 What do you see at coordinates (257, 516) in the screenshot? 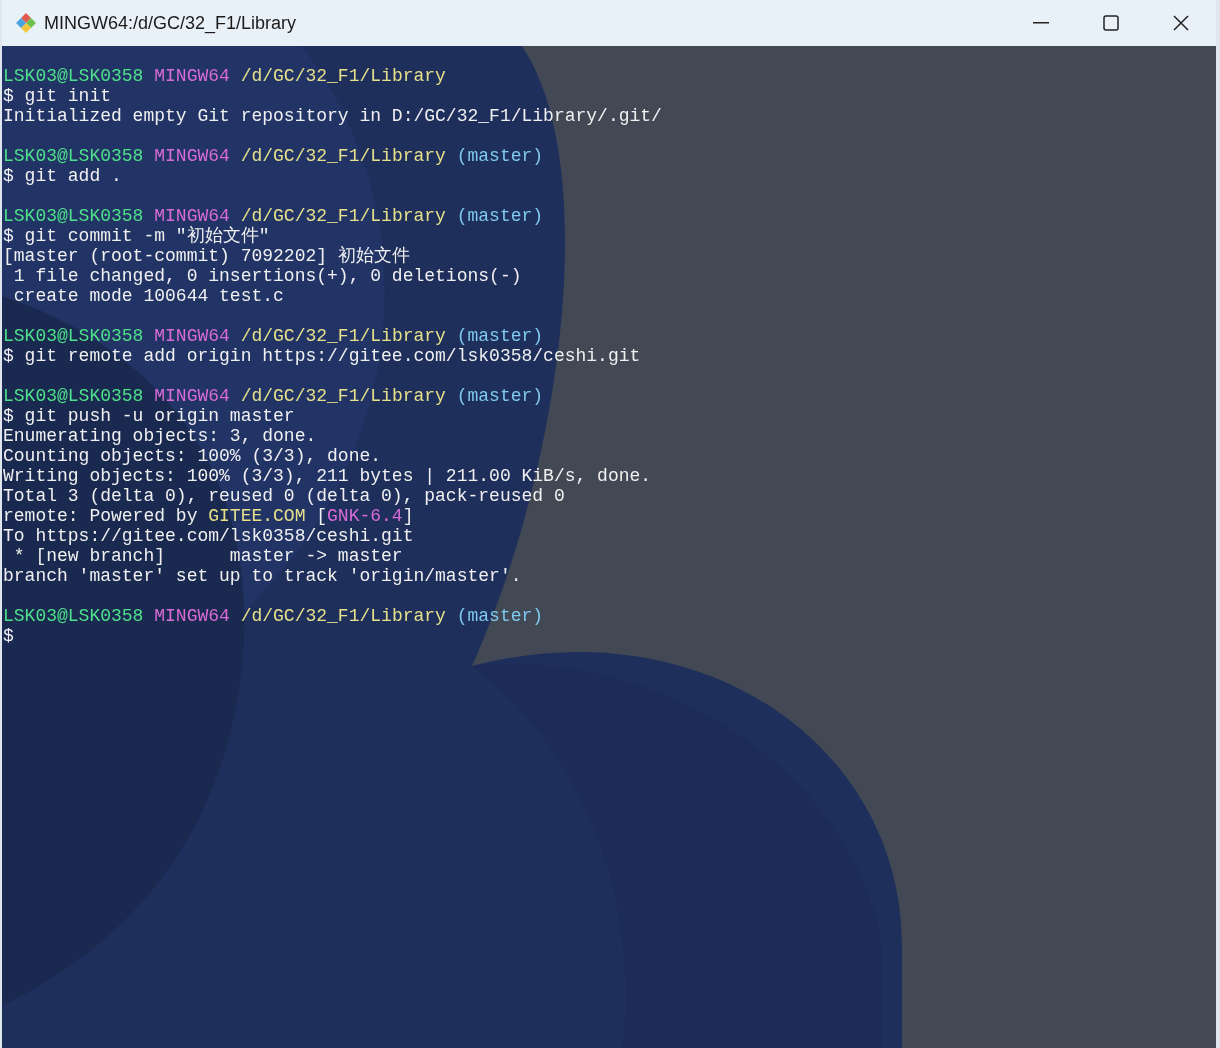
I see `prompt-path: GITEE.COM` at bounding box center [257, 516].